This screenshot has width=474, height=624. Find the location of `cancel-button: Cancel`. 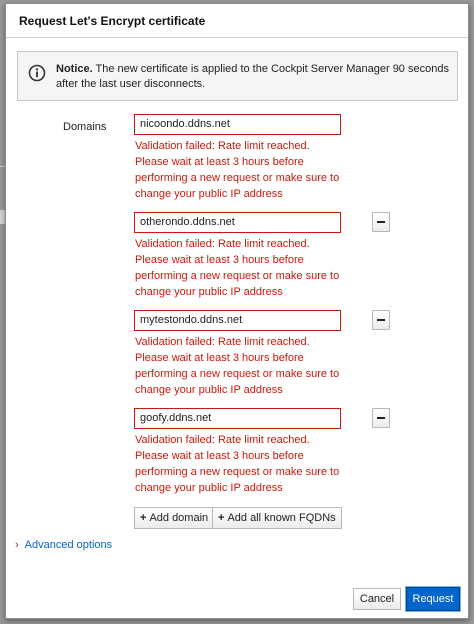

cancel-button: Cancel is located at coordinates (377, 599).